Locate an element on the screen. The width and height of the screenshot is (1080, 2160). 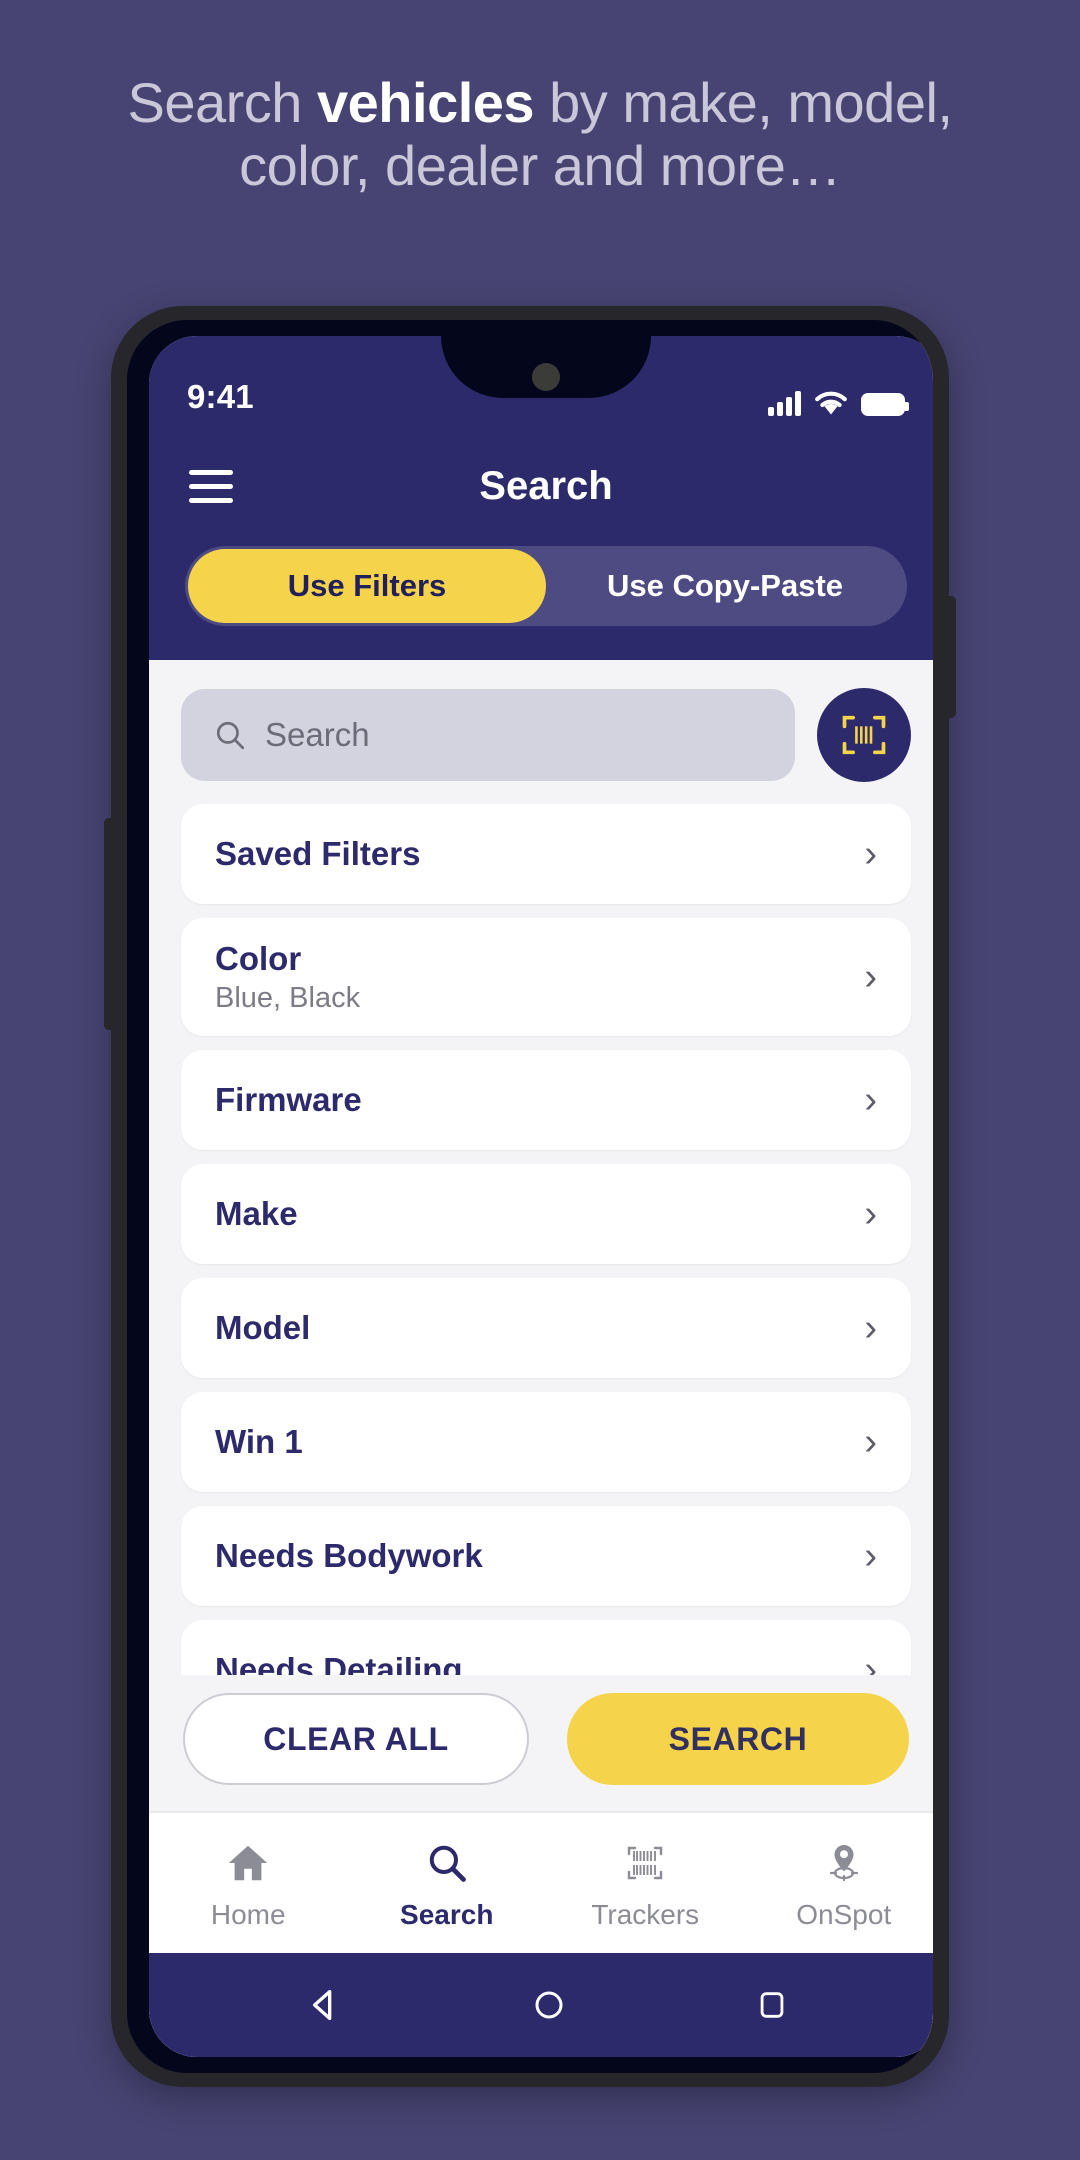
wifi-icon is located at coordinates (831, 403).